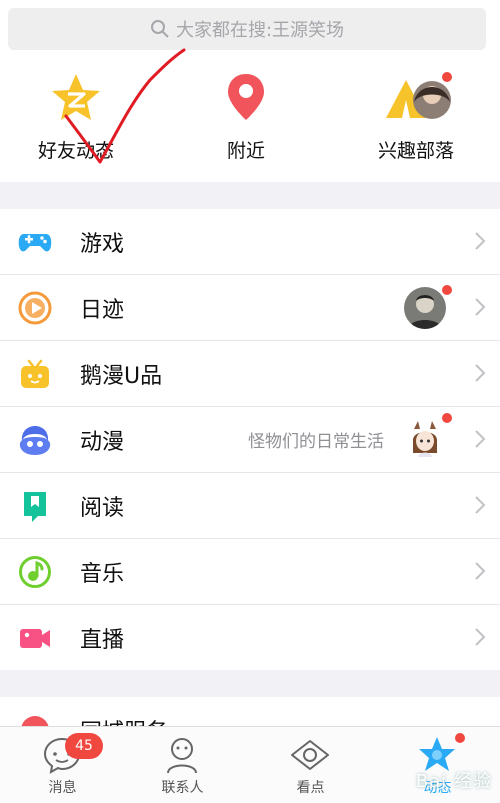  Describe the element at coordinates (416, 98) in the screenshot. I see `tent-icon` at that location.